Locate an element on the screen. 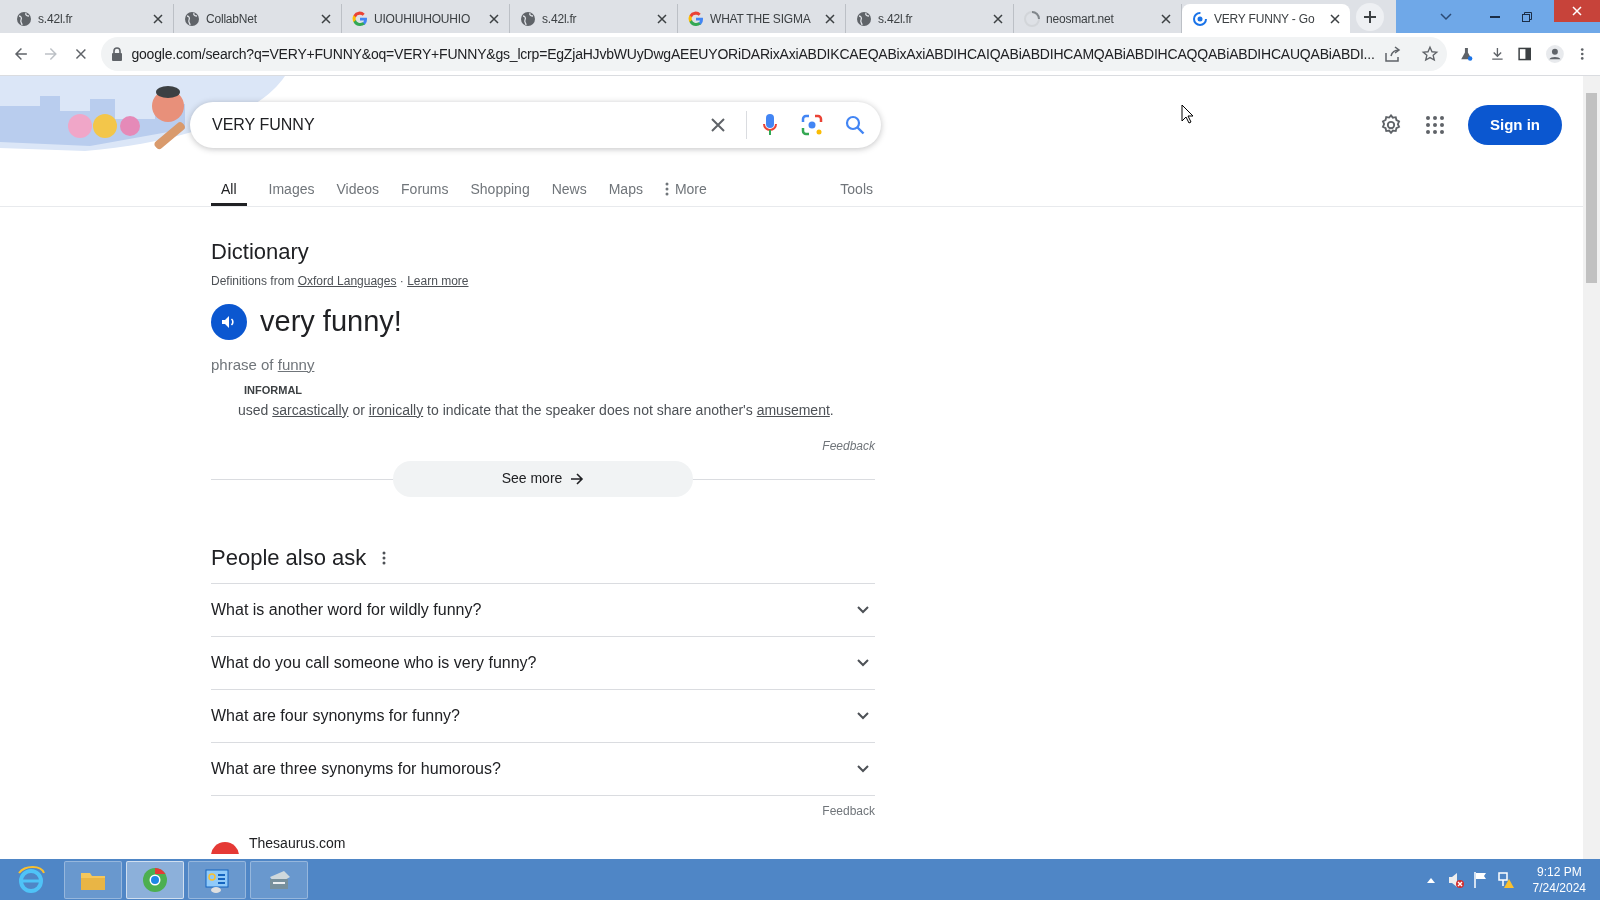 This screenshot has width=1600, height=900. question-row: What are three synonyms for humorous? is located at coordinates (543, 769).